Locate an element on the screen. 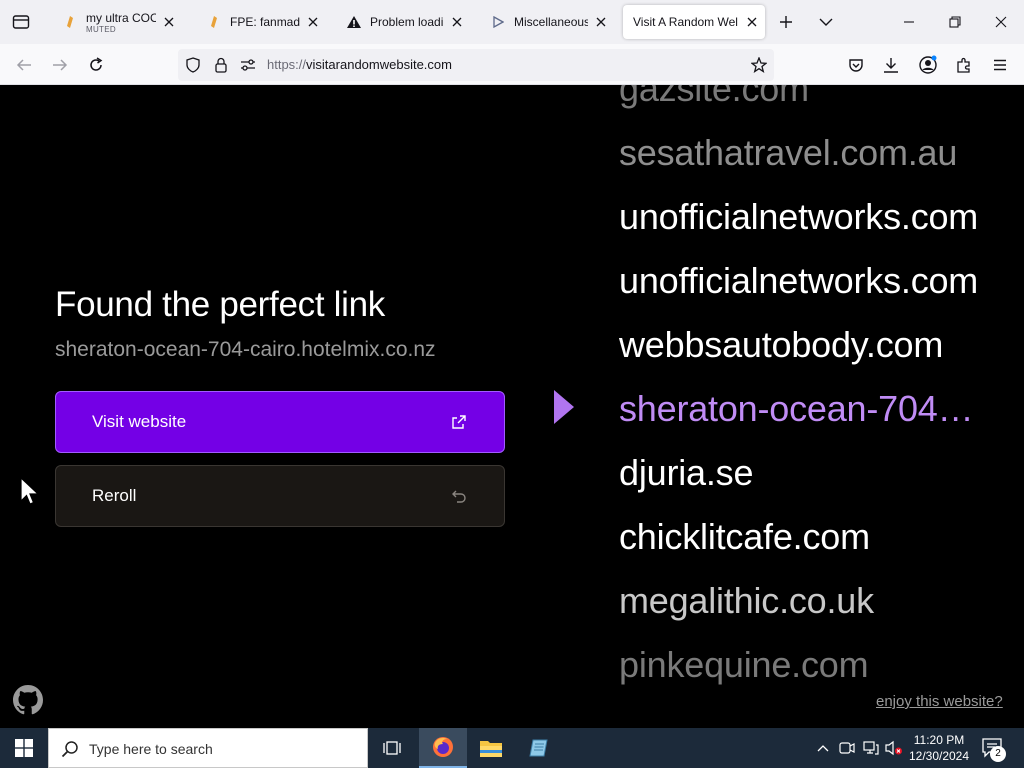  plus-icon is located at coordinates (786, 22).